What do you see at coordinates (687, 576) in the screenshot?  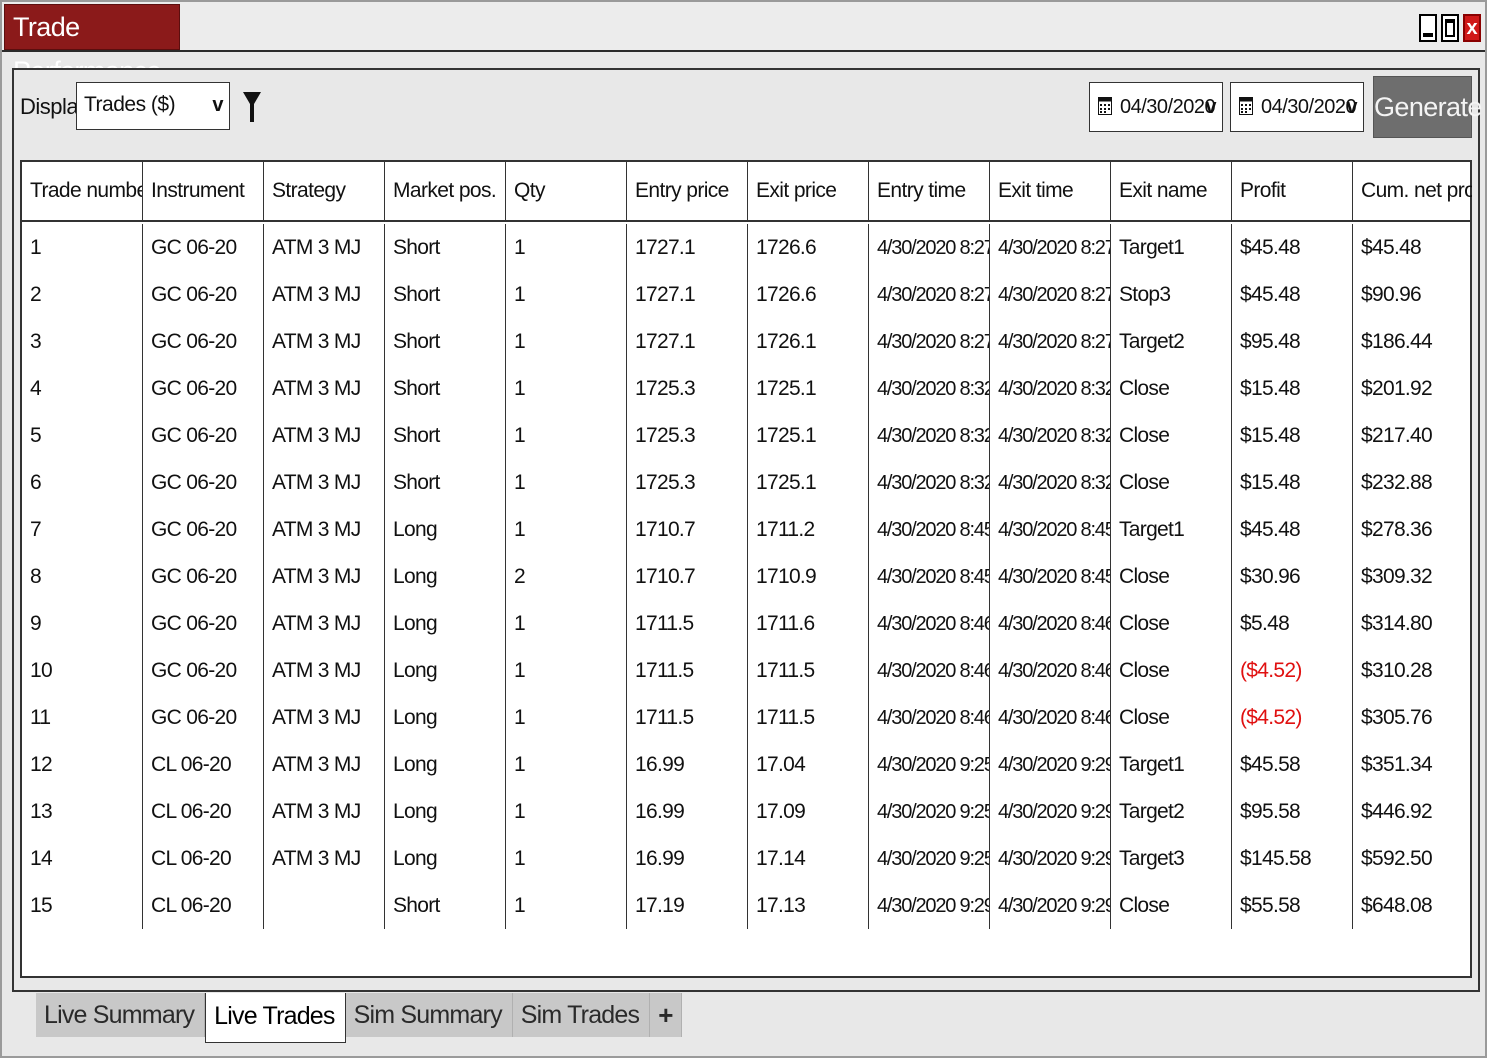 I see `table-cell-entry-price: 1710.7` at bounding box center [687, 576].